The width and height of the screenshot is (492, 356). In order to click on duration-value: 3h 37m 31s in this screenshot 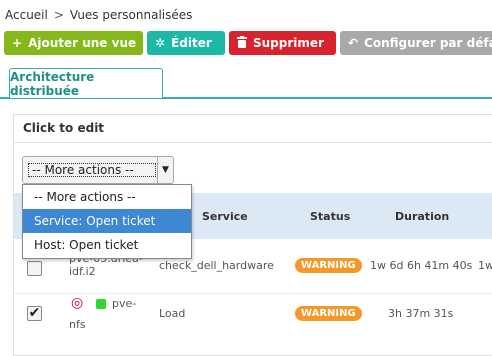, I will do `click(421, 313)`.